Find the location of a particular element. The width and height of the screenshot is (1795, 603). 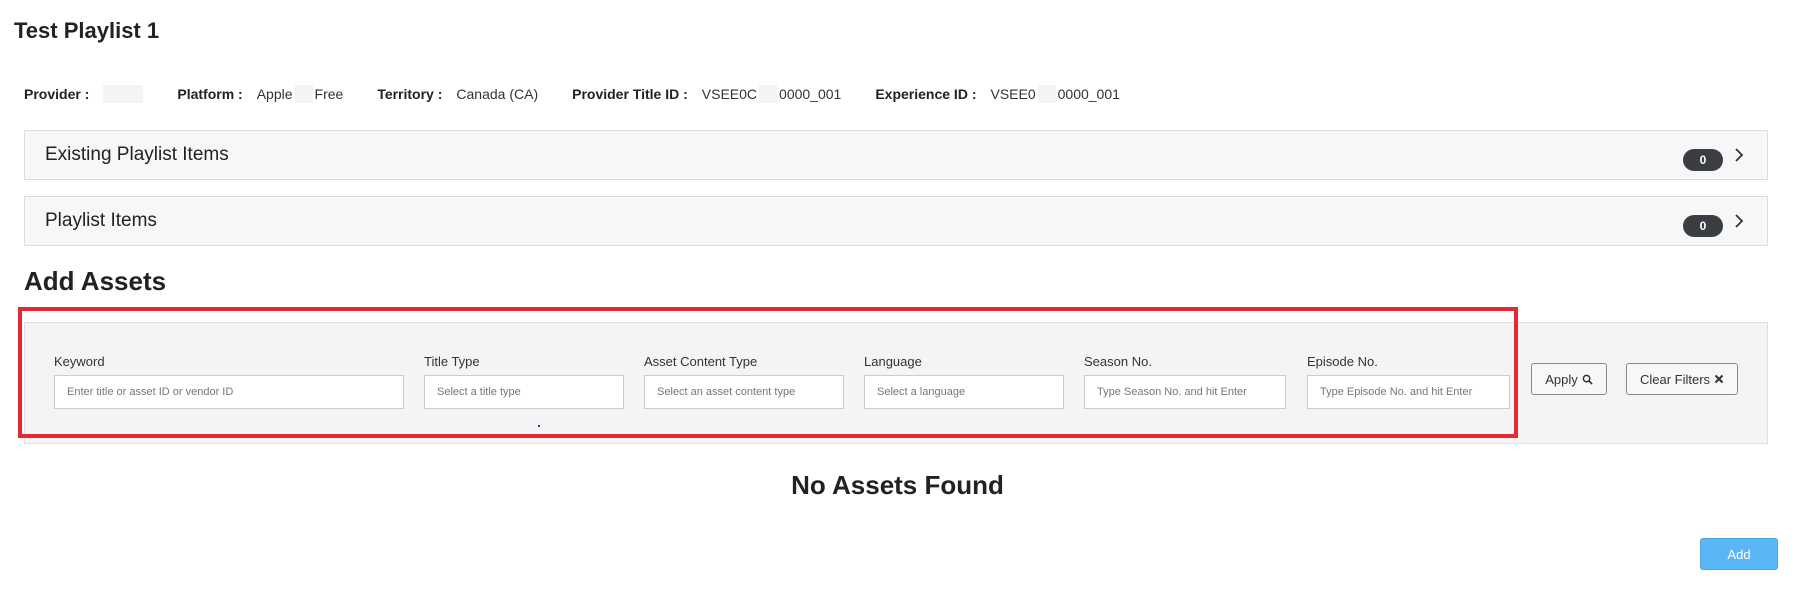

provider-value-redacted is located at coordinates (123, 94).